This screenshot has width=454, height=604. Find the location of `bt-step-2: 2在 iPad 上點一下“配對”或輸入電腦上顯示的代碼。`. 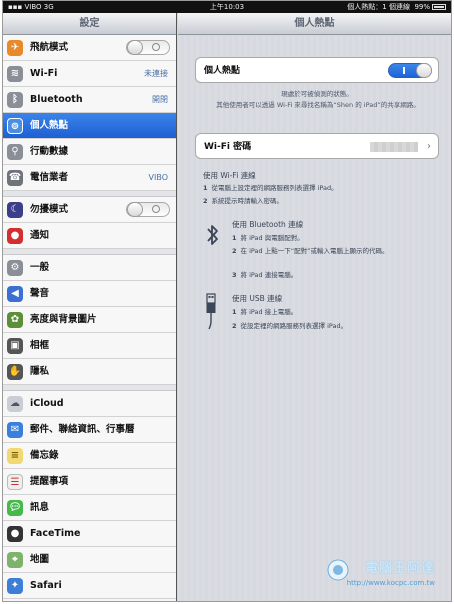

bt-step-2: 2在 iPad 上點一下“配對”或輸入電腦上顯示的代碼。 is located at coordinates (310, 251).